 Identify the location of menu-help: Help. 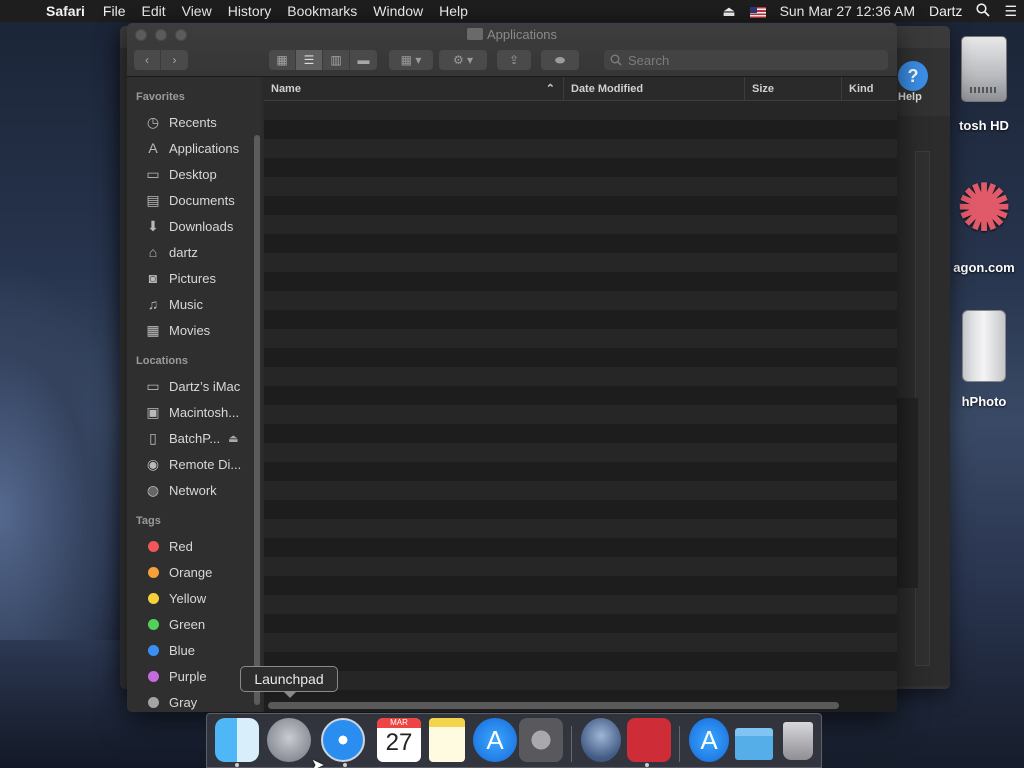
(453, 11).